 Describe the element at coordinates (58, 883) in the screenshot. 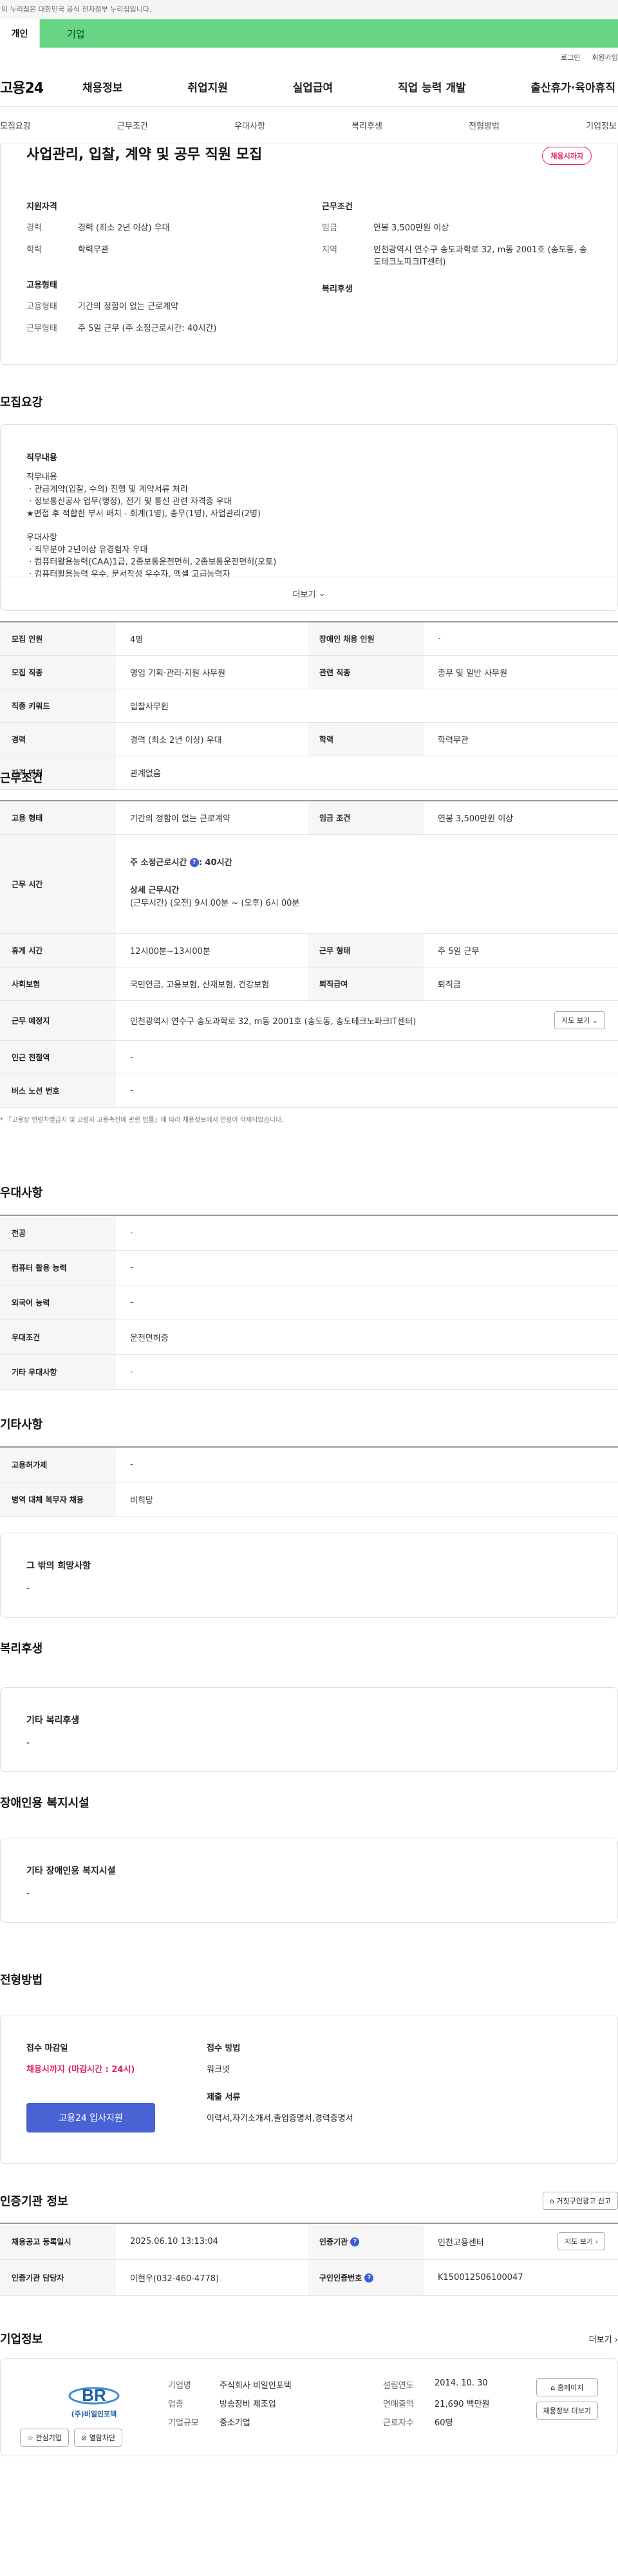

I see `work-time-label: 근무 시간` at that location.